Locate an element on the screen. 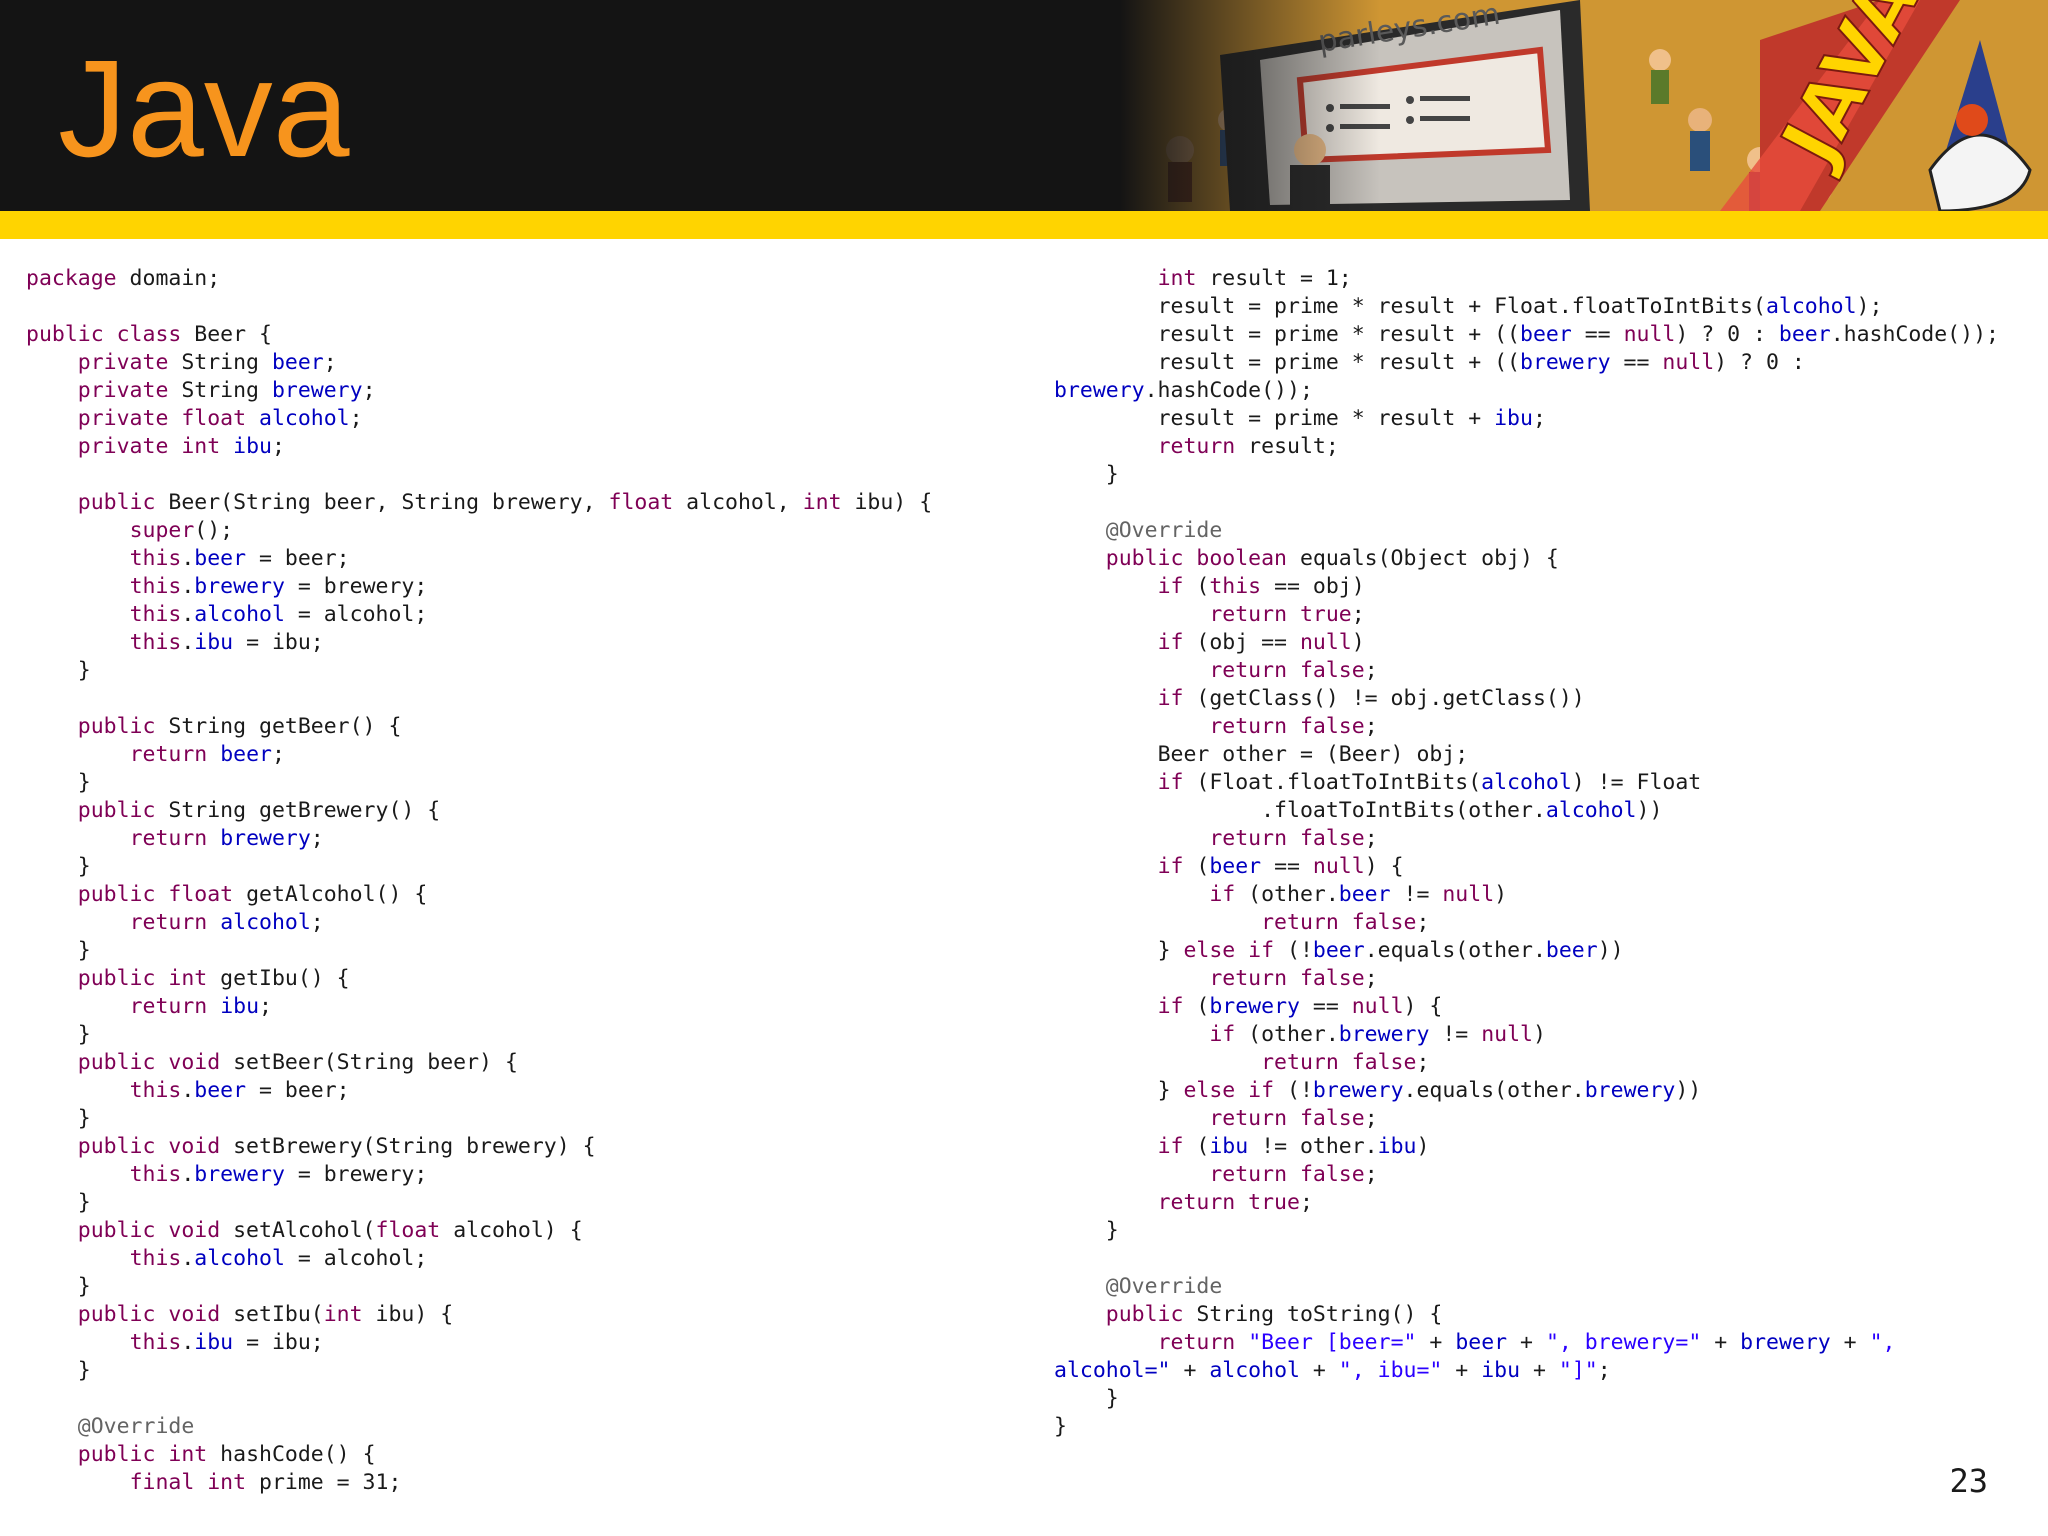 The height and width of the screenshot is (1536, 2048). code-text: .hashCode()); is located at coordinates (1914, 334).